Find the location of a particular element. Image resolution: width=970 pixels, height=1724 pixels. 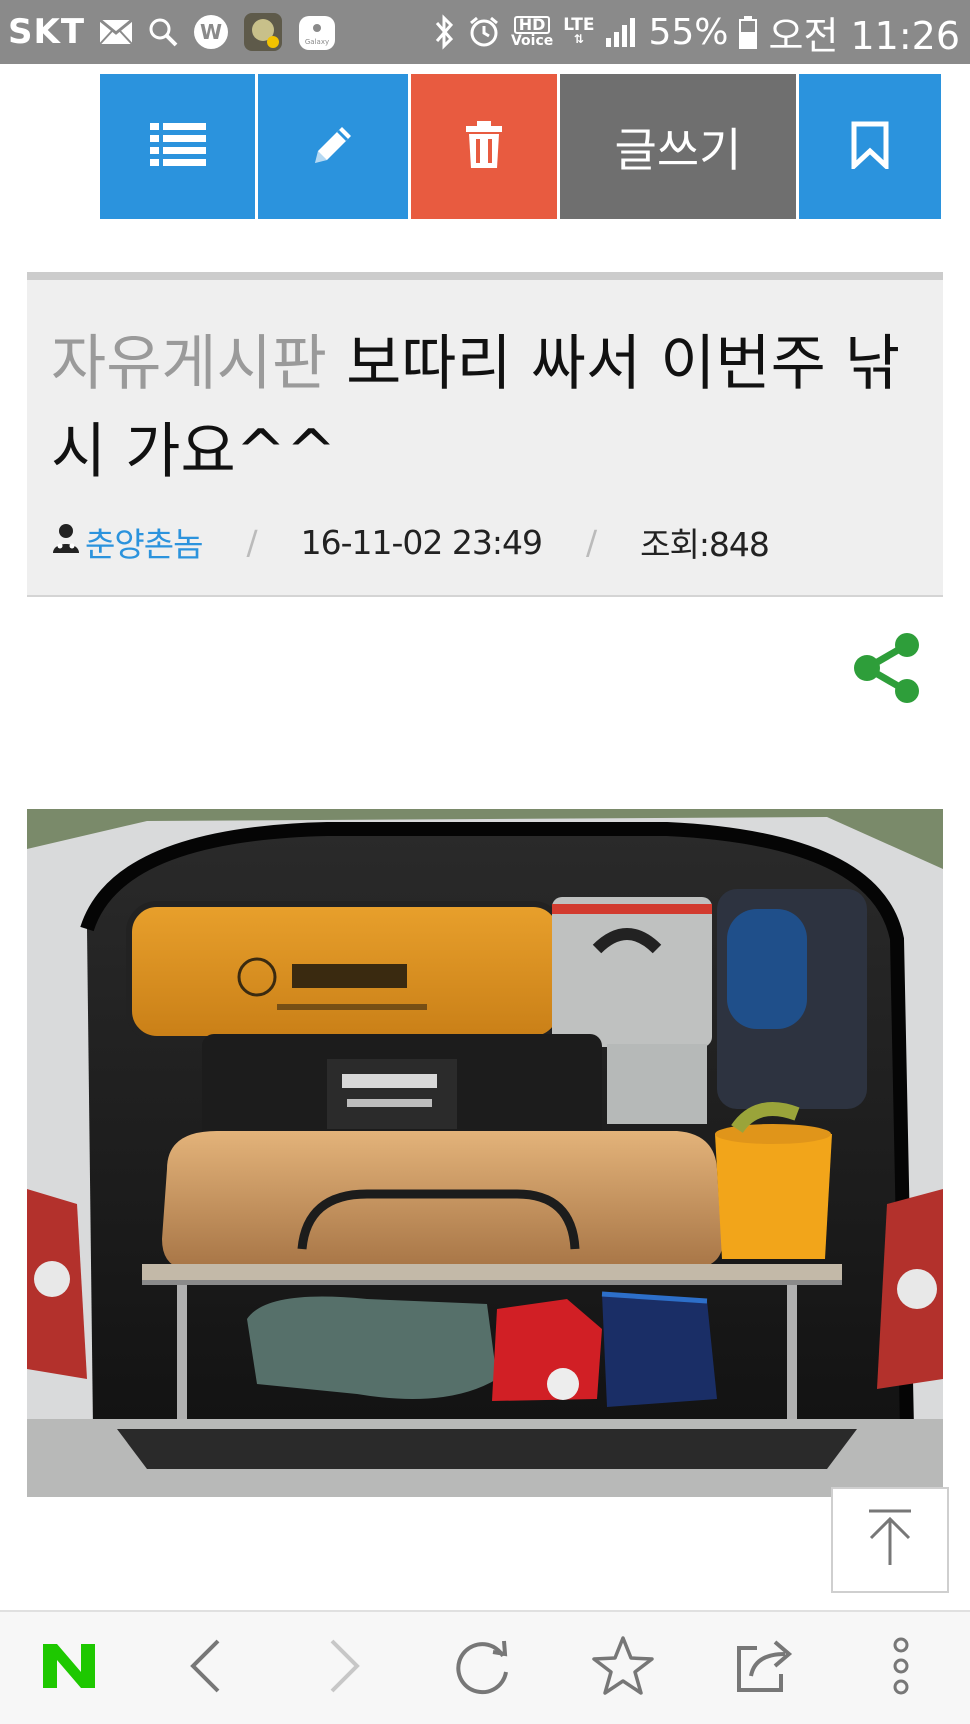

back-icon is located at coordinates (205, 1668).